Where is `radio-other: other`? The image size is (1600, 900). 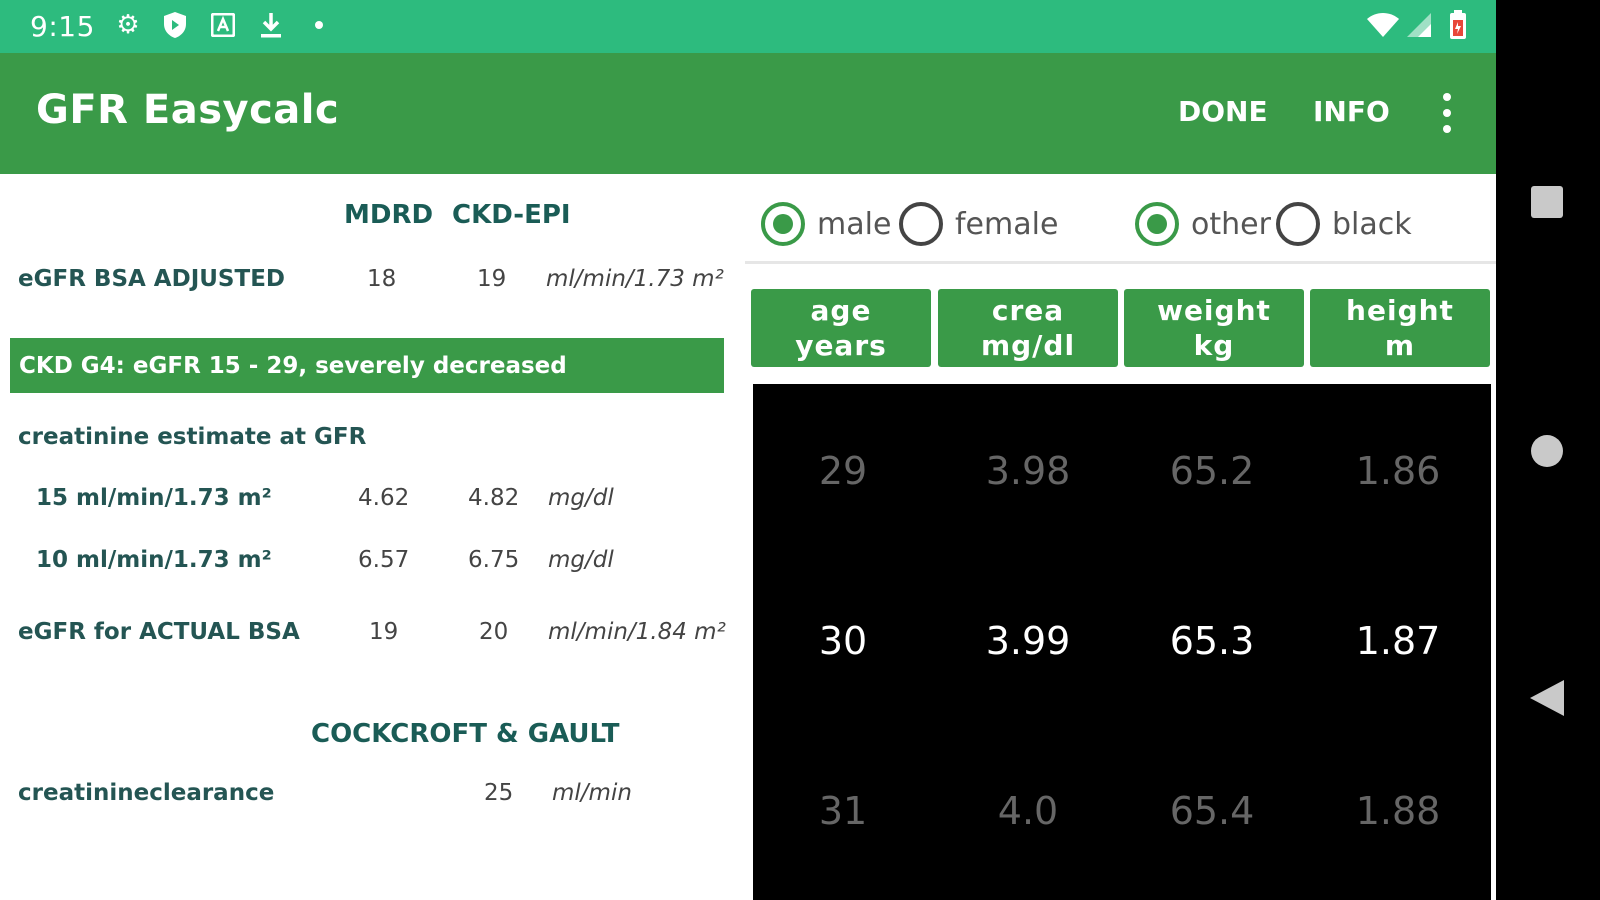
radio-other: other is located at coordinates (1203, 224).